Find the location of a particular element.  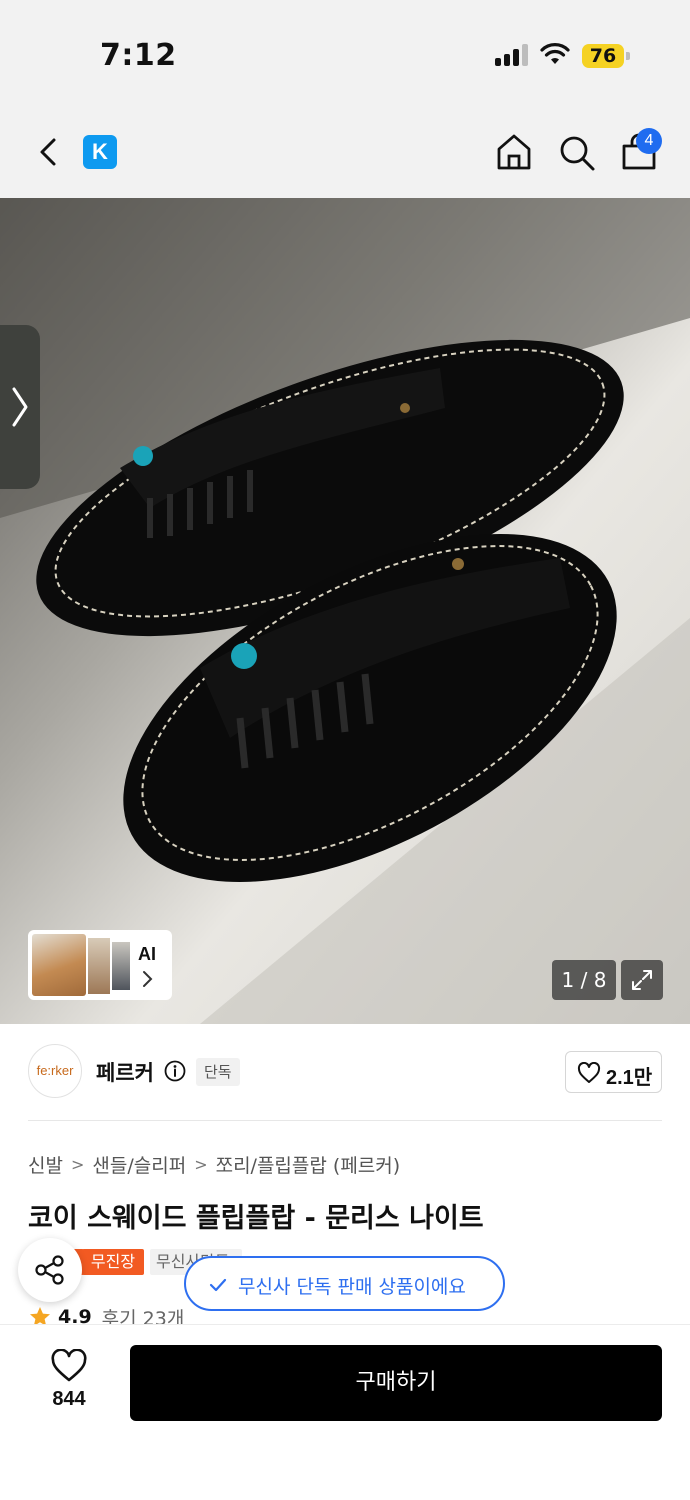

share-icon is located at coordinates (49, 1270).